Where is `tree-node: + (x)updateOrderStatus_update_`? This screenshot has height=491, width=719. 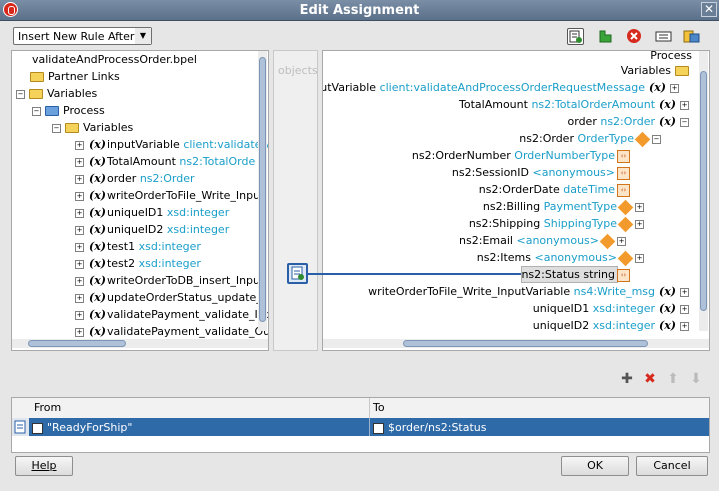
tree-node: + (x)updateOrderStatus_update_ is located at coordinates (168, 298).